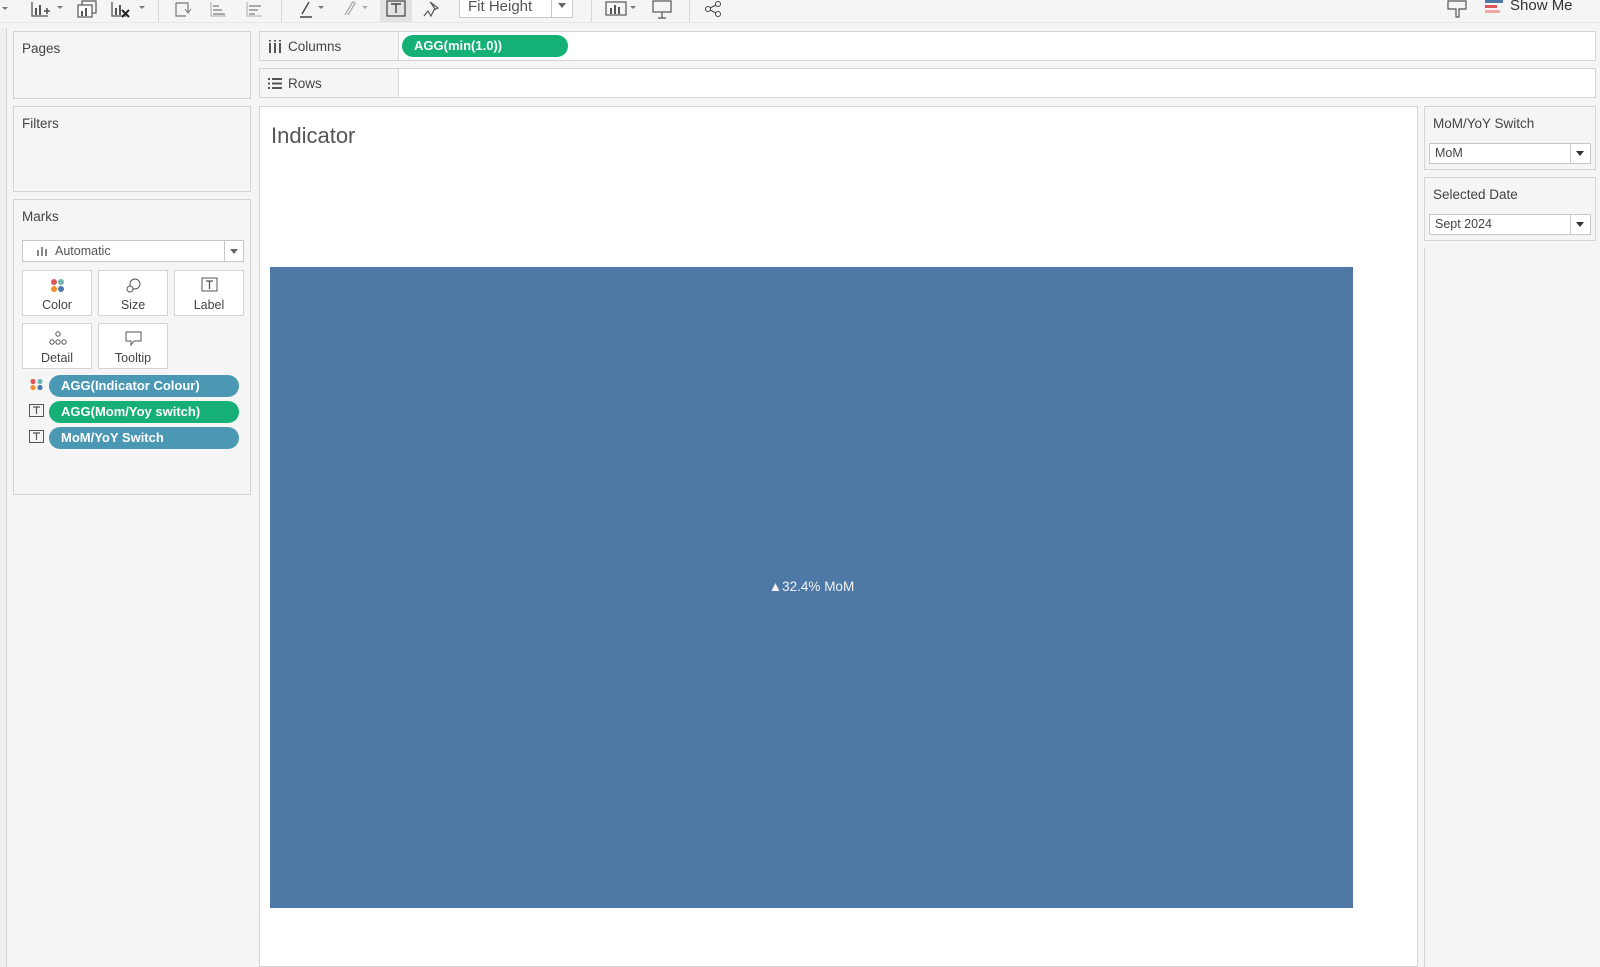 Image resolution: width=1600 pixels, height=967 pixels. I want to click on size-button: Size, so click(133, 293).